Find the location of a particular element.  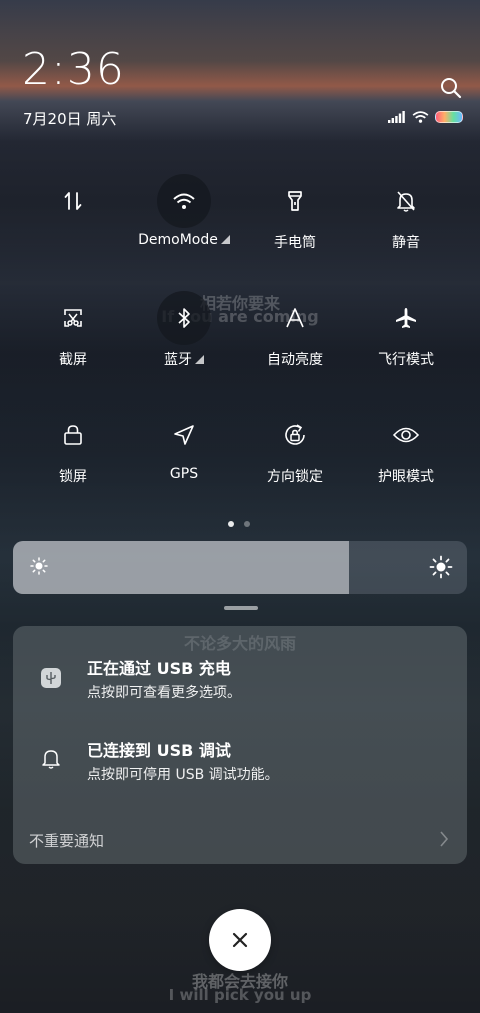

tile-auto-brightness: 自动亮度 is located at coordinates (295, 330).